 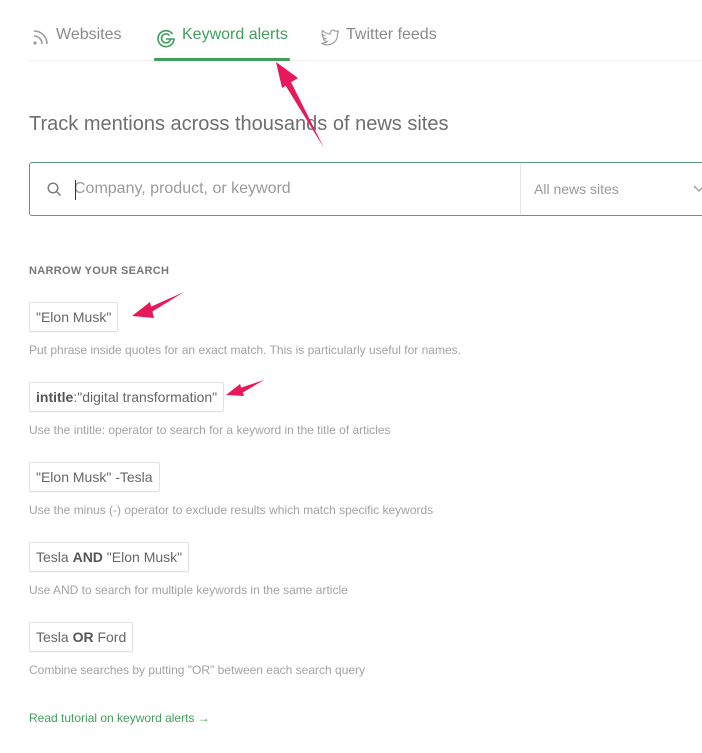 I want to click on google-g-icon, so click(x=166, y=38).